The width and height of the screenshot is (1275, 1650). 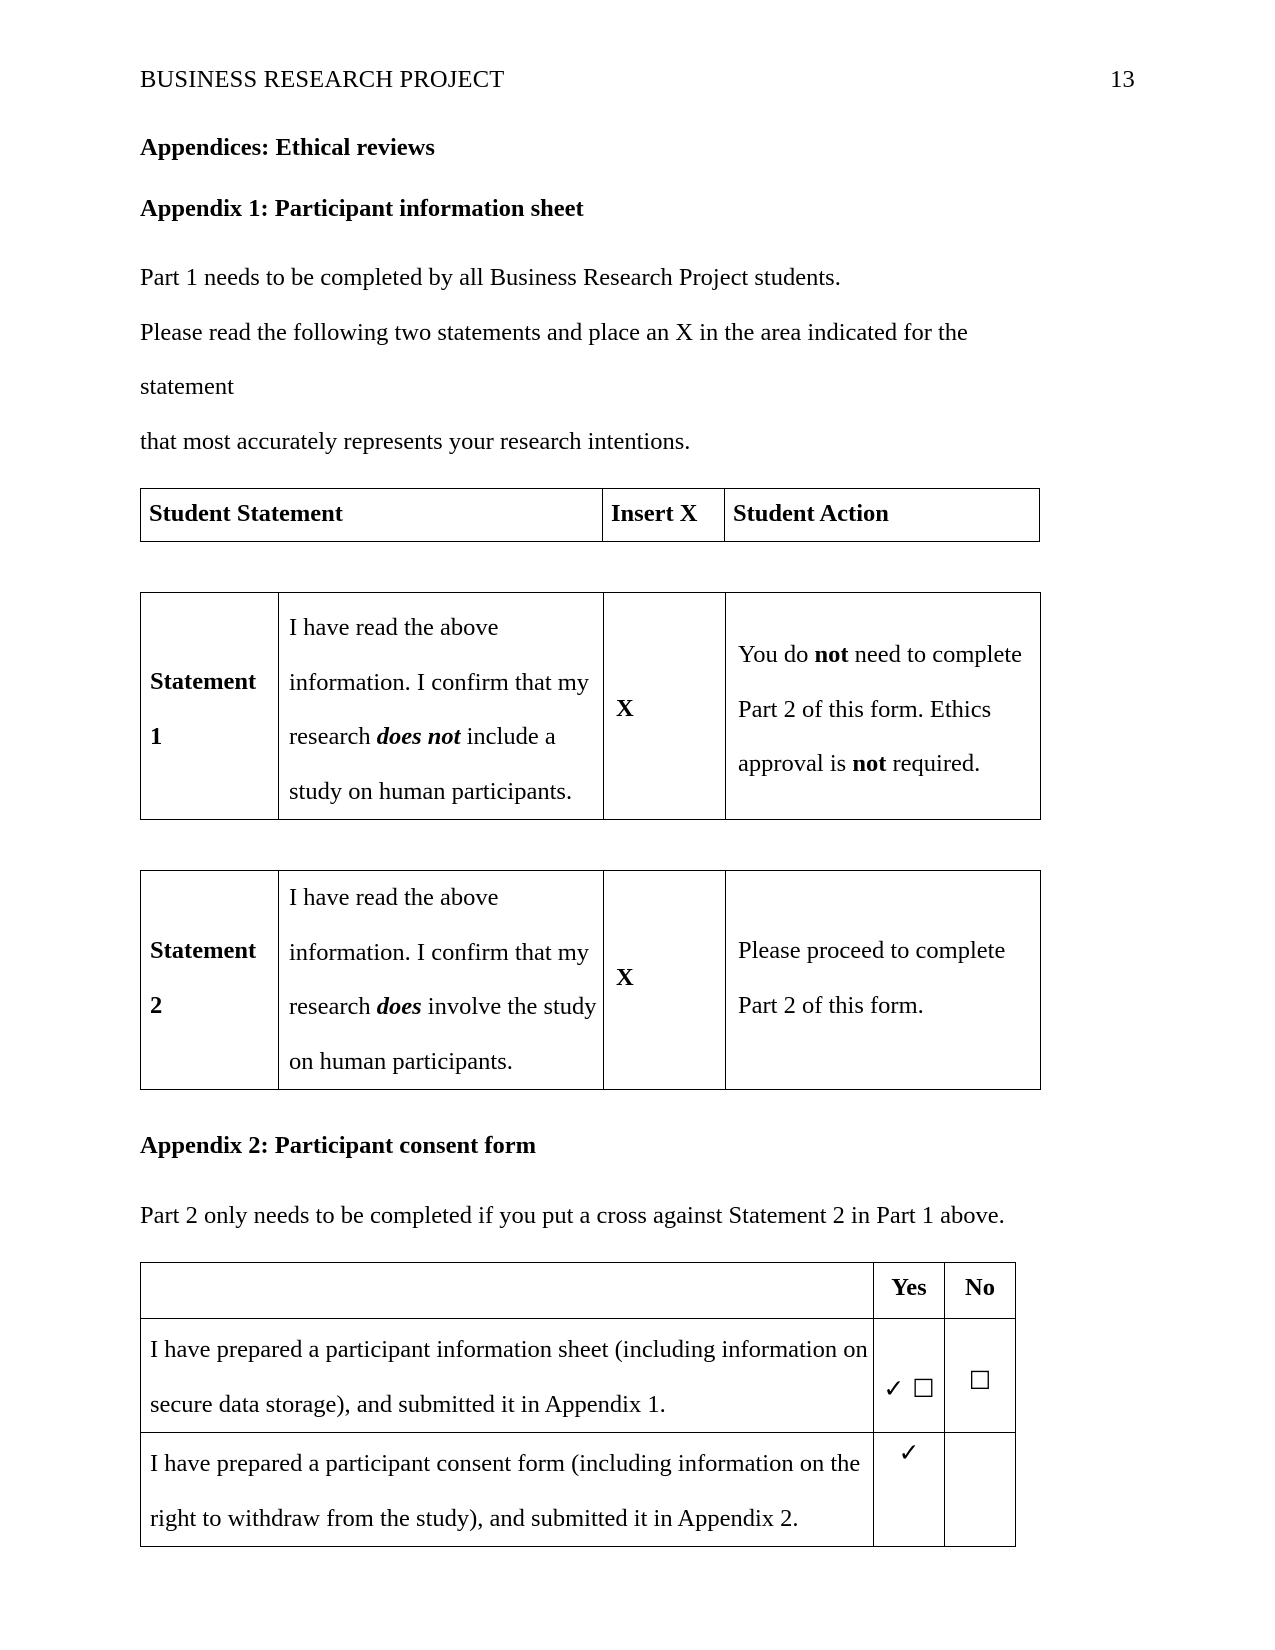 I want to click on statement-1-text-line3-pre: research, so click(x=333, y=736).